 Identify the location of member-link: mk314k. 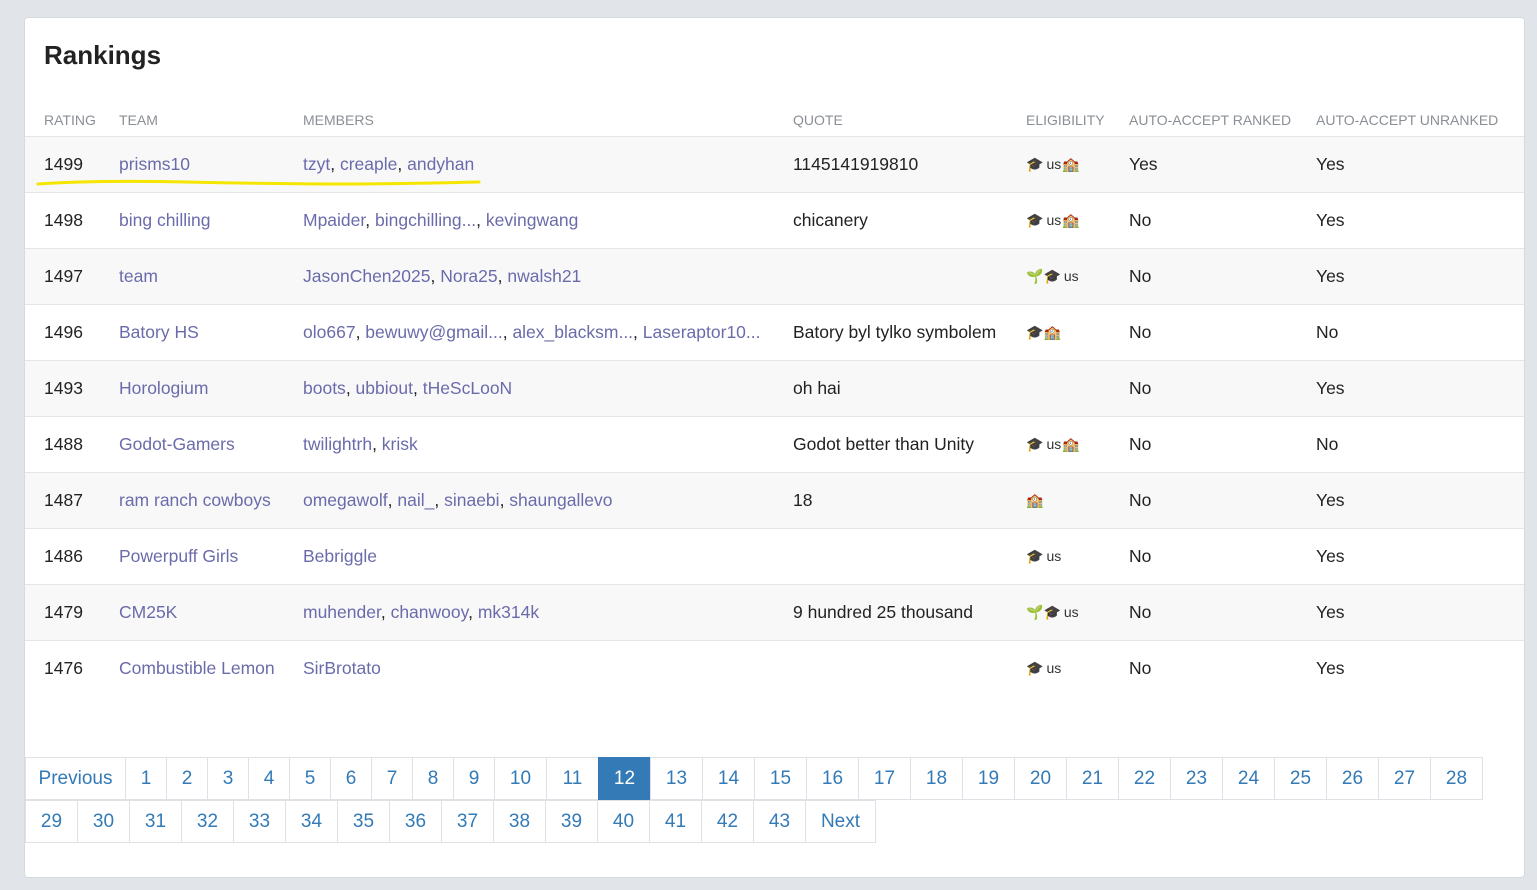
(508, 612).